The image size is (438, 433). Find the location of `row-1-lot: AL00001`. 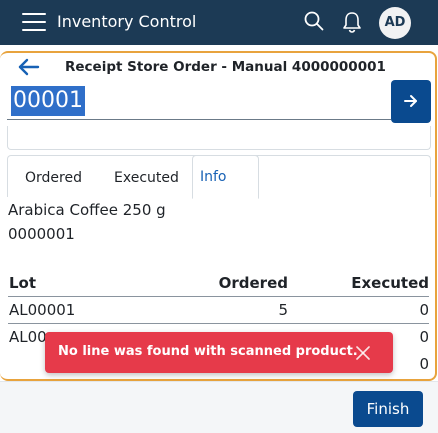

row-1-lot: AL00001 is located at coordinates (42, 310).